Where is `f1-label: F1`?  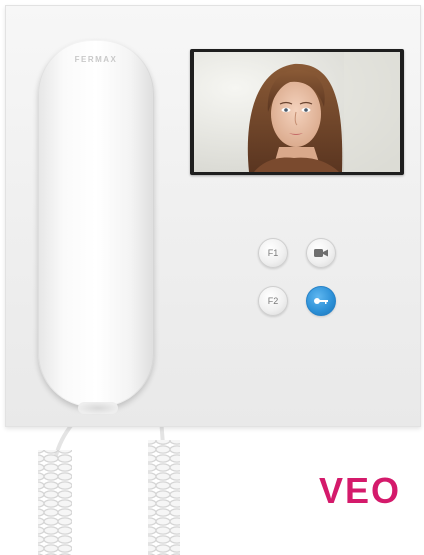 f1-label: F1 is located at coordinates (273, 253).